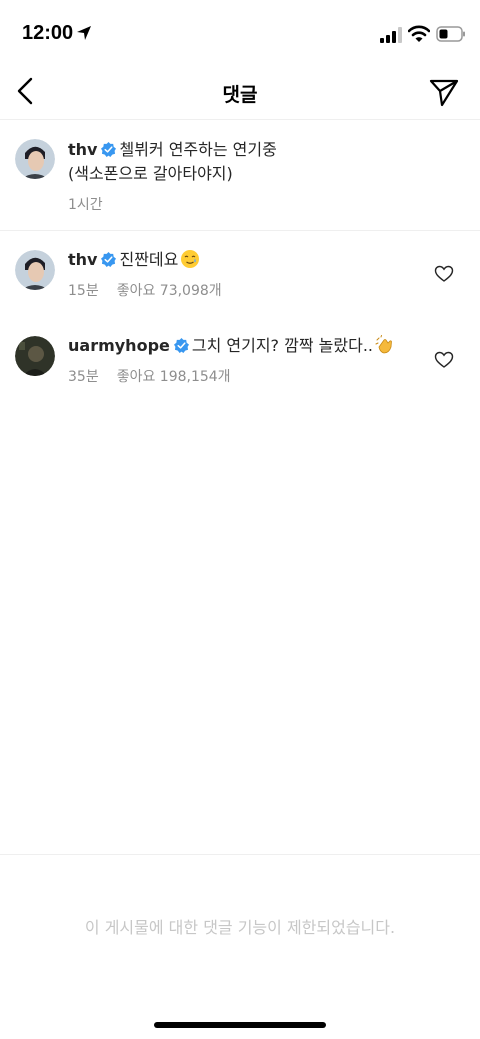 Image resolution: width=480 pixels, height=1039 pixels. What do you see at coordinates (450, 34) in the screenshot?
I see `battery-icon` at bounding box center [450, 34].